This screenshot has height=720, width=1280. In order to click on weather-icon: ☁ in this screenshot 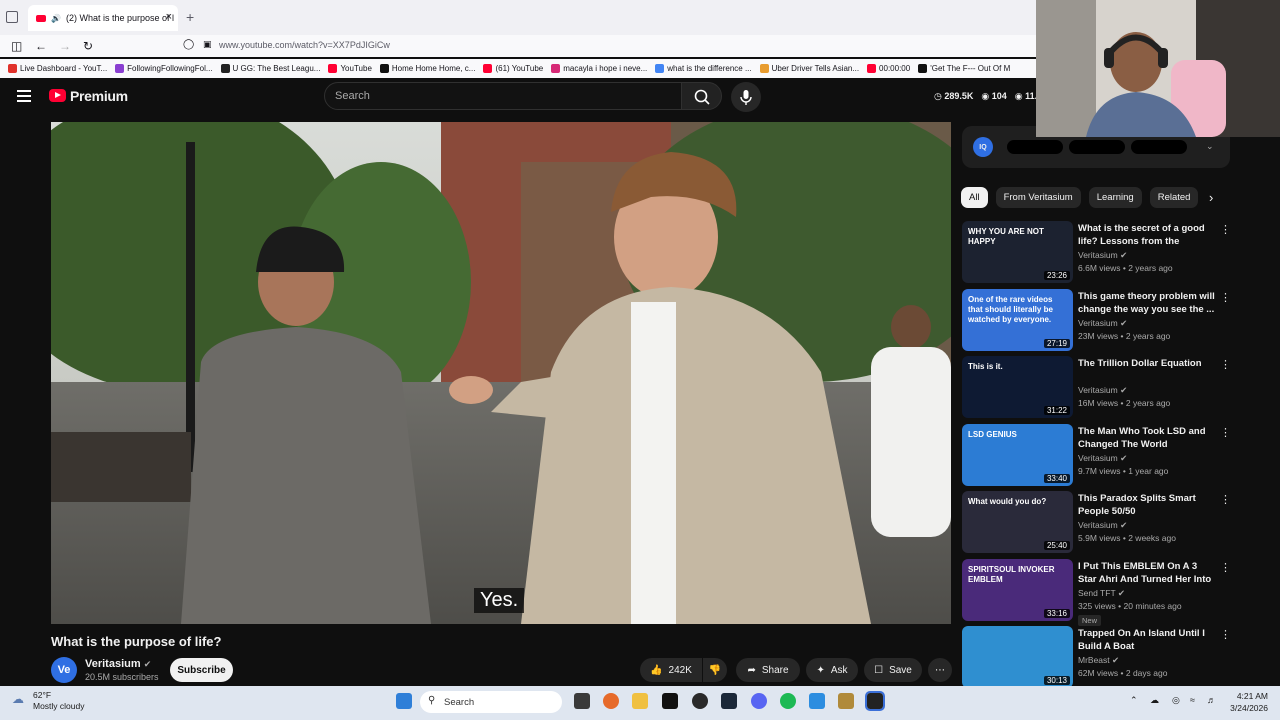, I will do `click(18, 699)`.